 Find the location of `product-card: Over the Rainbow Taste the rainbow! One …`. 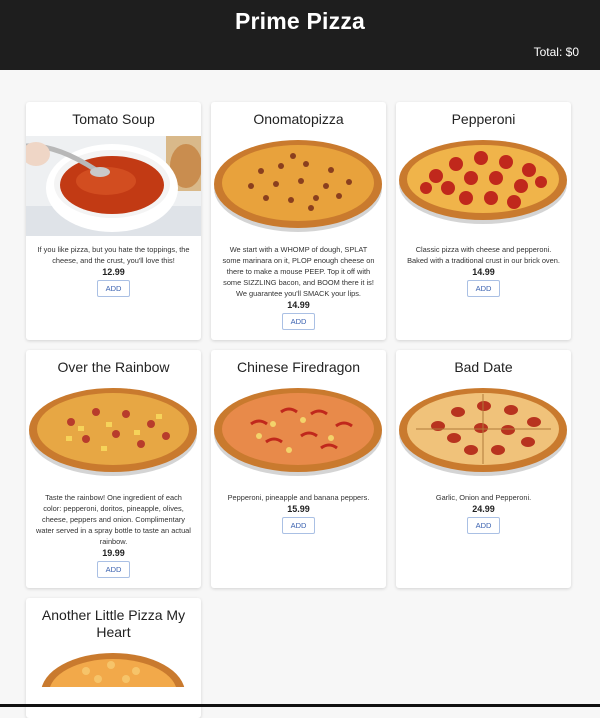

product-card: Over the Rainbow Taste the rainbow! One … is located at coordinates (113, 469).